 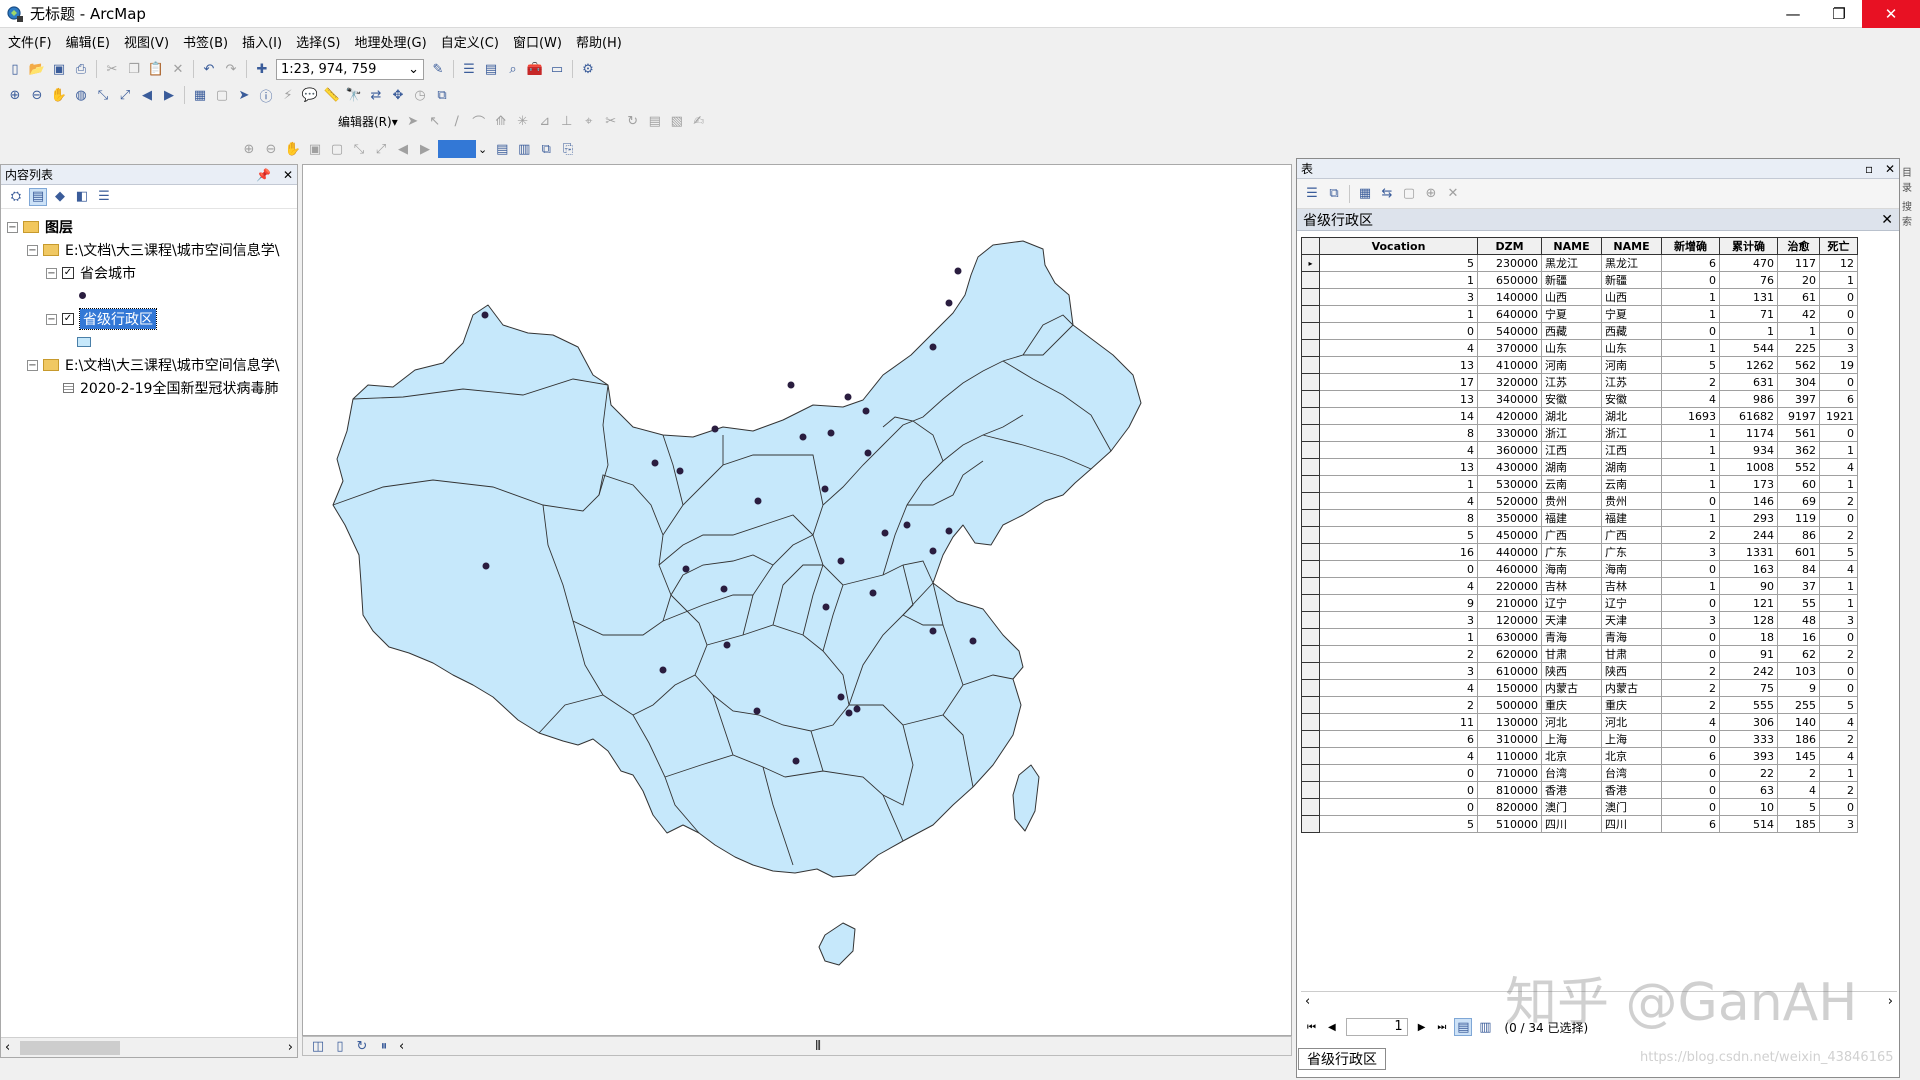 What do you see at coordinates (611, 121) in the screenshot?
I see `split-icon: ✂` at bounding box center [611, 121].